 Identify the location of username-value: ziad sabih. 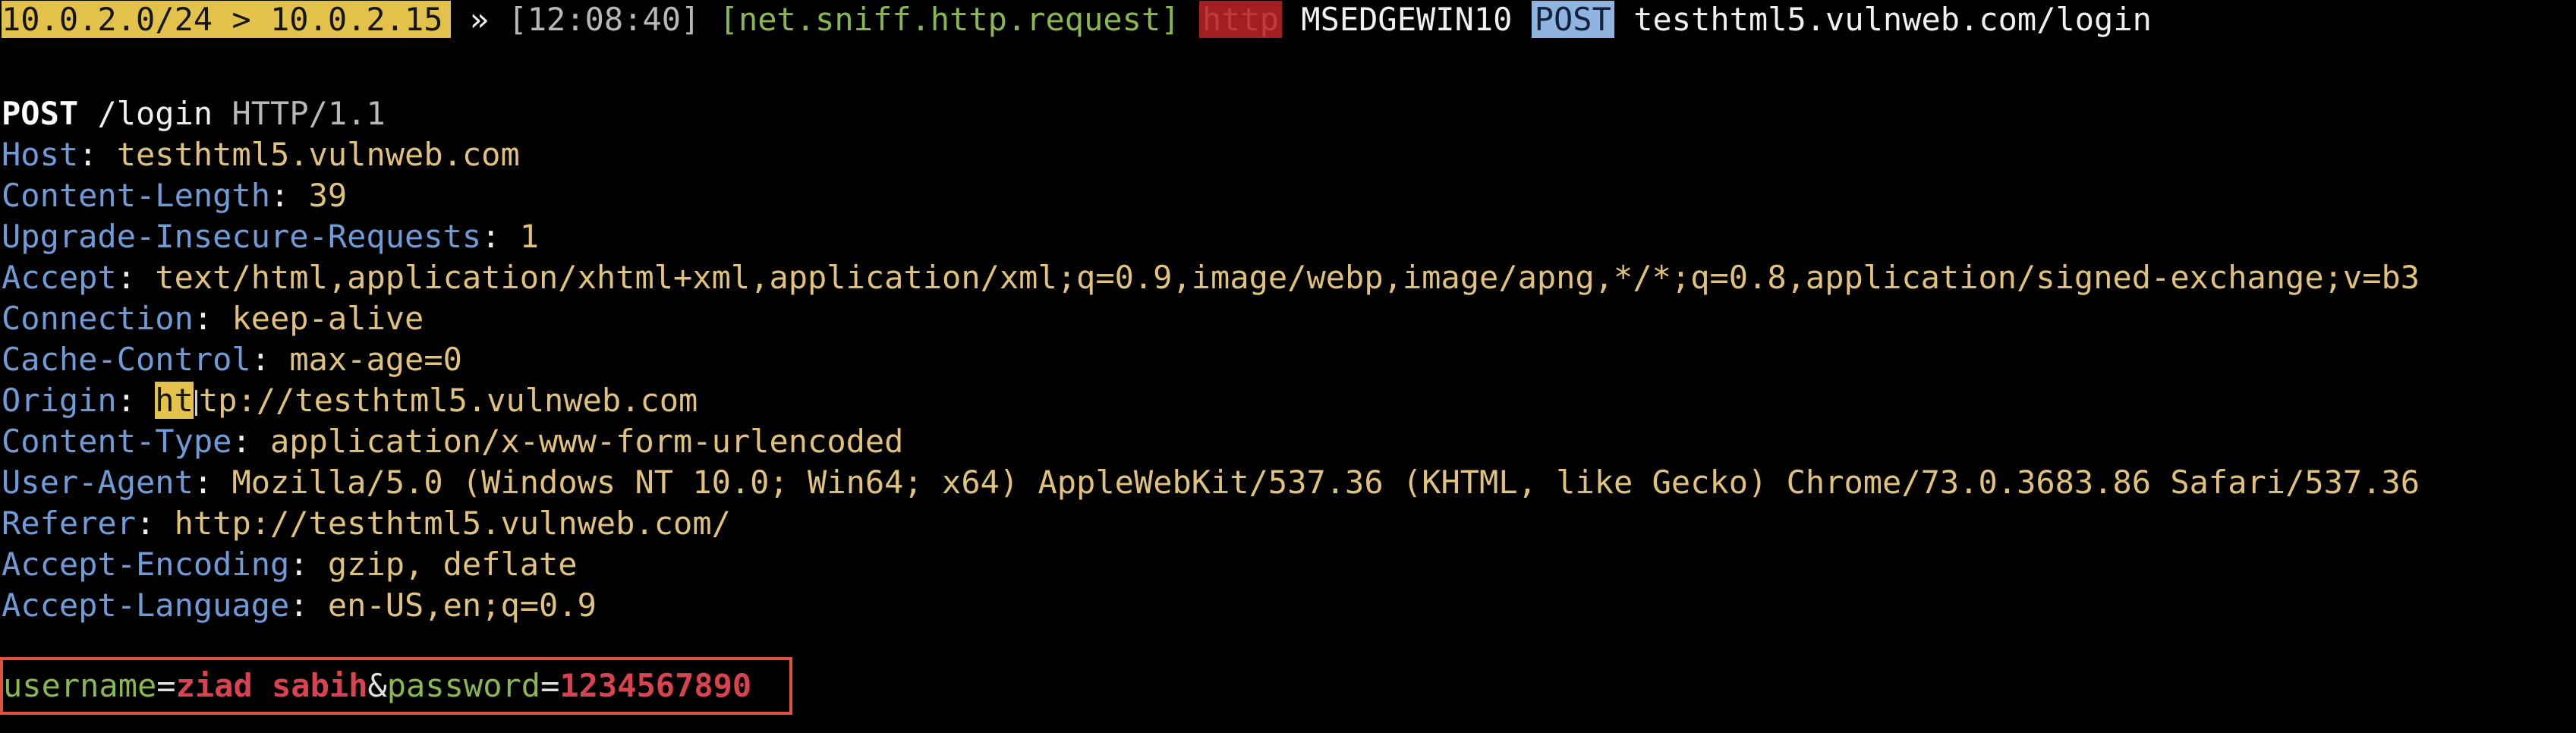
(271, 686).